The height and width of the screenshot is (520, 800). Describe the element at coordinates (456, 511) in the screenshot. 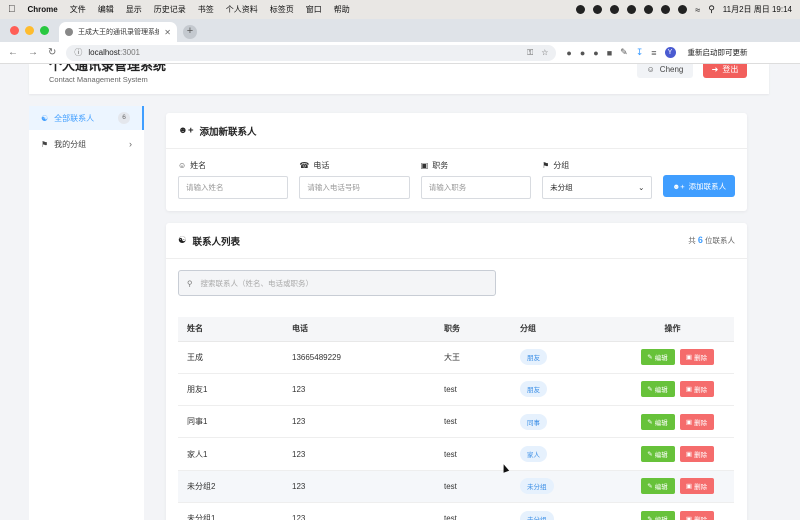

I see `table-row: 未分组1123test 未分组 ✎编辑 ▣删除` at that location.